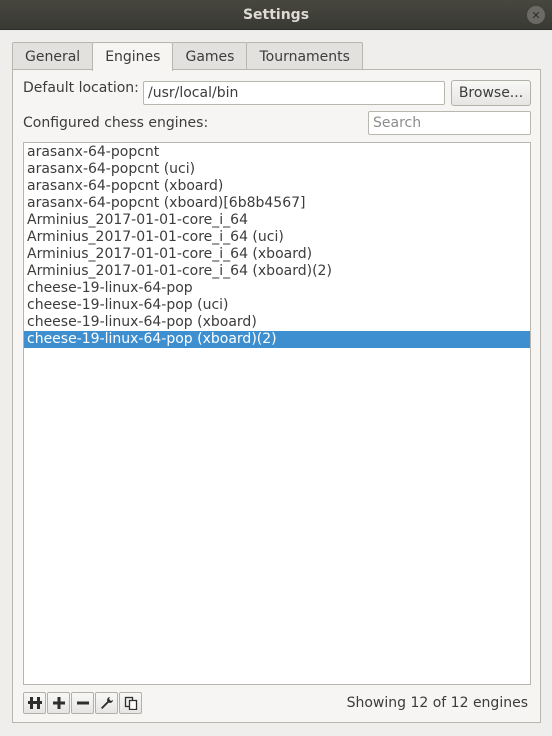 This screenshot has width=552, height=736. I want to click on engine-list-item: cheese-19-linux-64-pop (uci), so click(277, 305).